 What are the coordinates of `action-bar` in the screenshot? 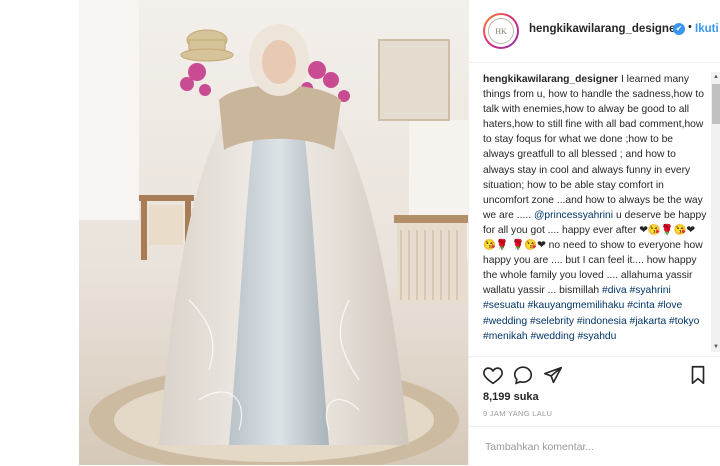 It's located at (594, 371).